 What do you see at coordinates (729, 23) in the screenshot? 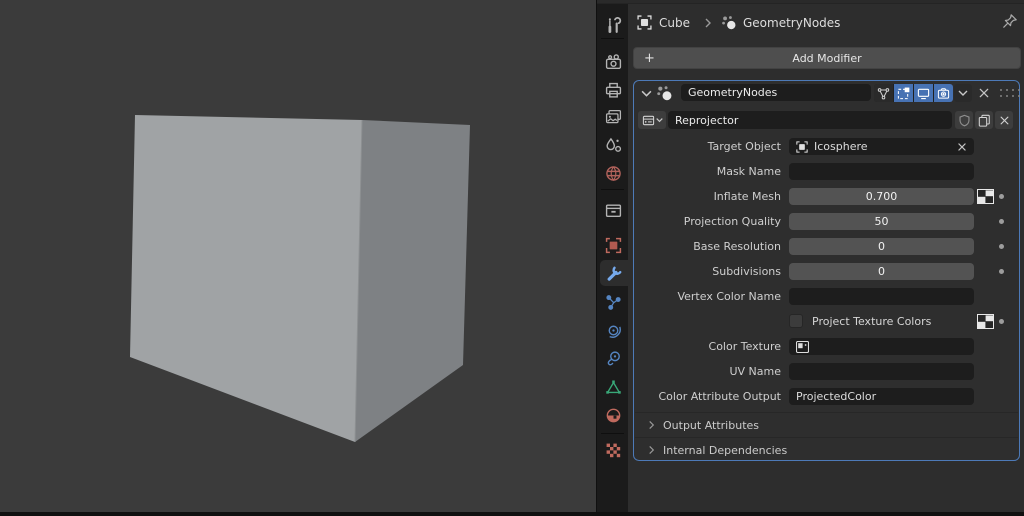
I see `geometry-nodes-icon` at bounding box center [729, 23].